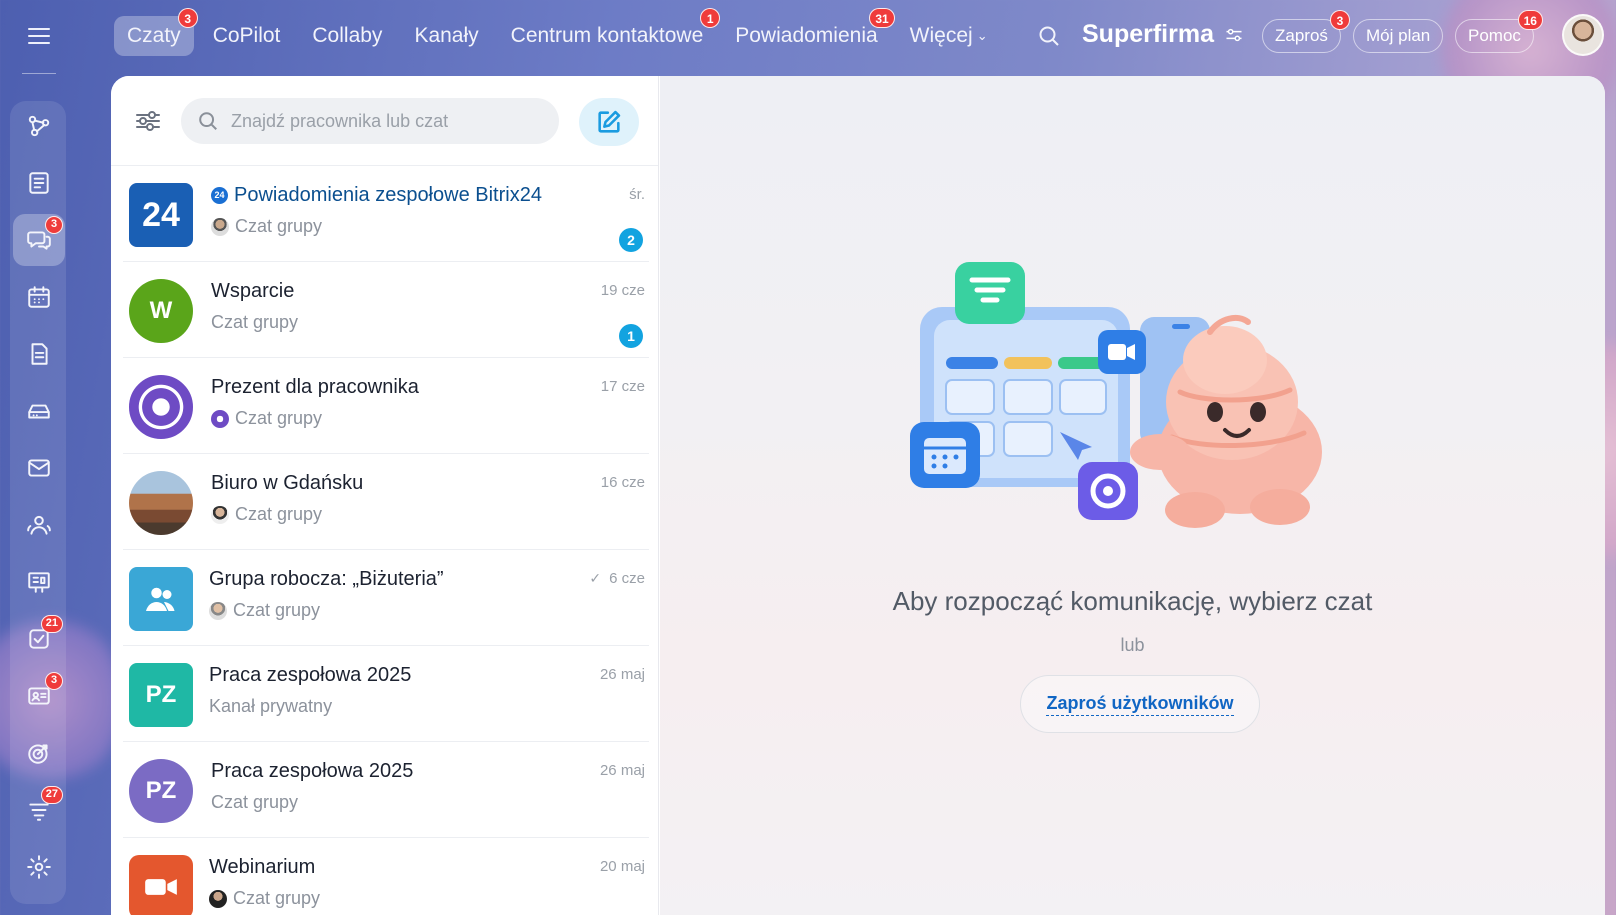 The width and height of the screenshot is (1616, 915). Describe the element at coordinates (39, 753) in the screenshot. I see `rail-item-target` at that location.